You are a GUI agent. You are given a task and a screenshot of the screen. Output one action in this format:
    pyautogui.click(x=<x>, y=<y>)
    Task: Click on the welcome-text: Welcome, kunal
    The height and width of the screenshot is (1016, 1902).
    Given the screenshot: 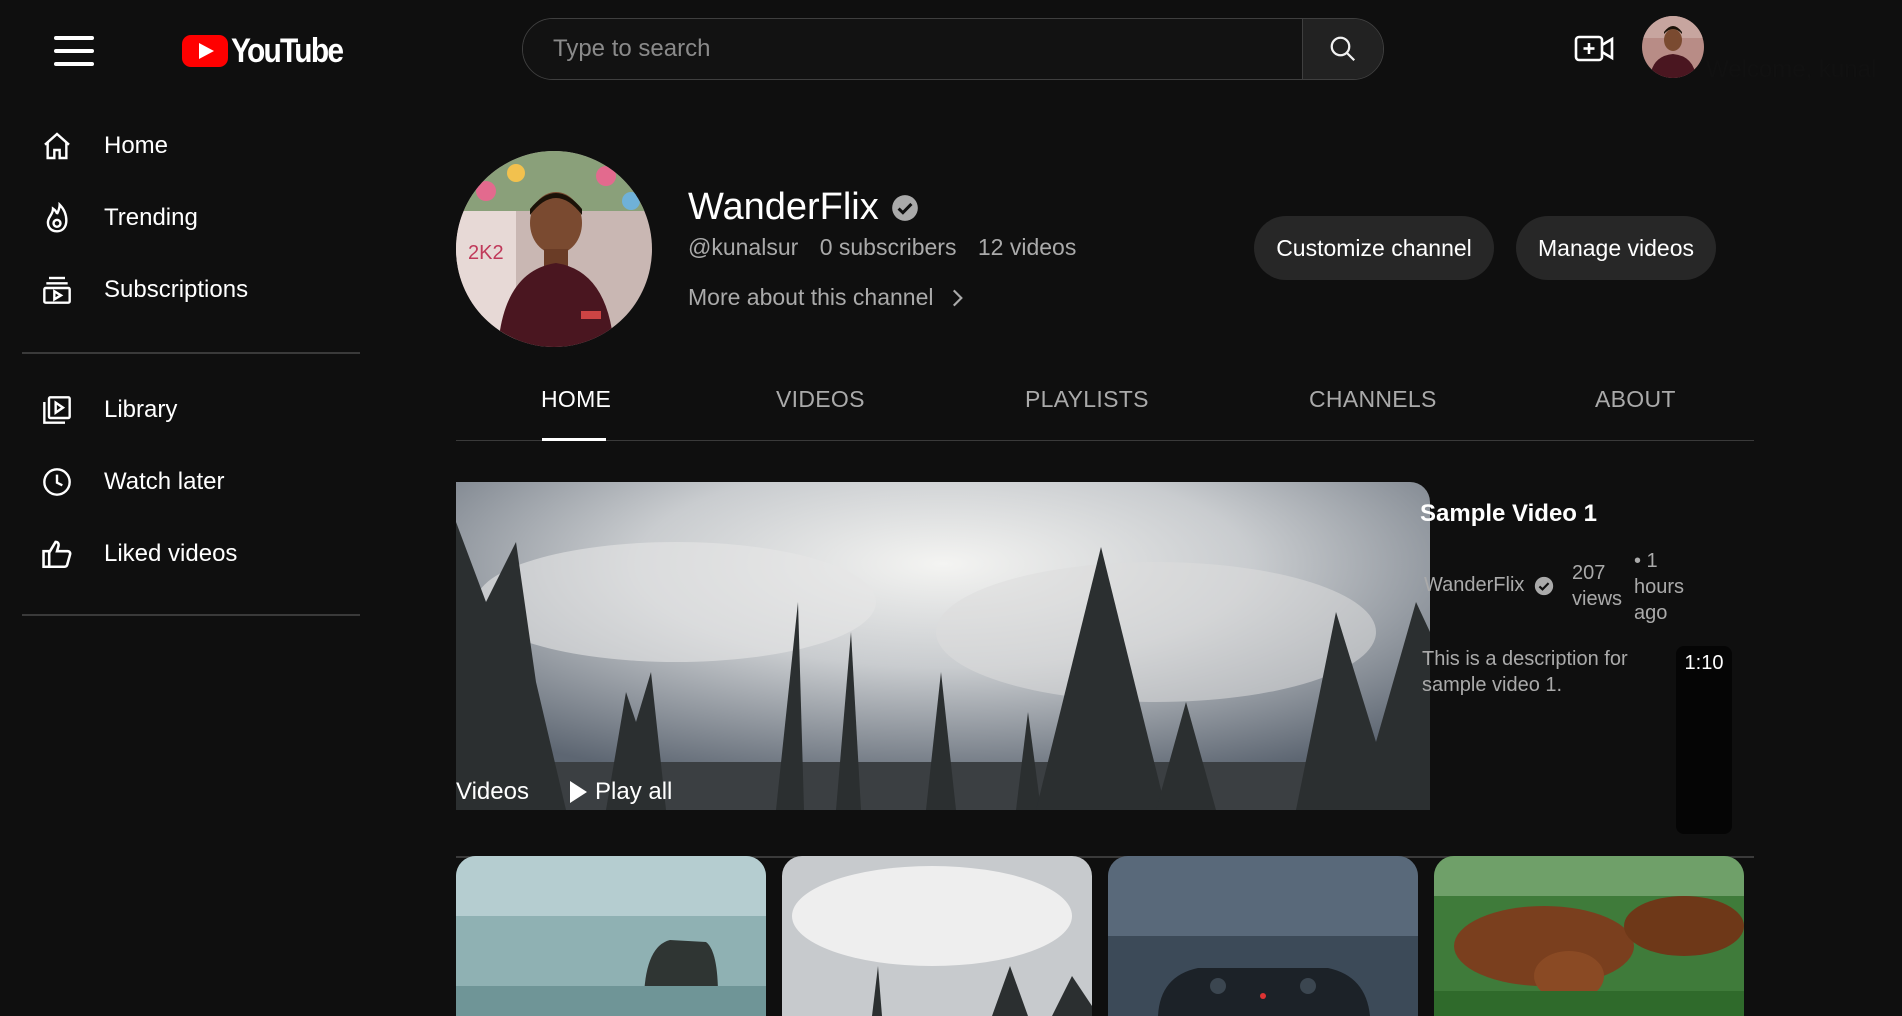 What is the action you would take?
    pyautogui.click(x=1791, y=69)
    